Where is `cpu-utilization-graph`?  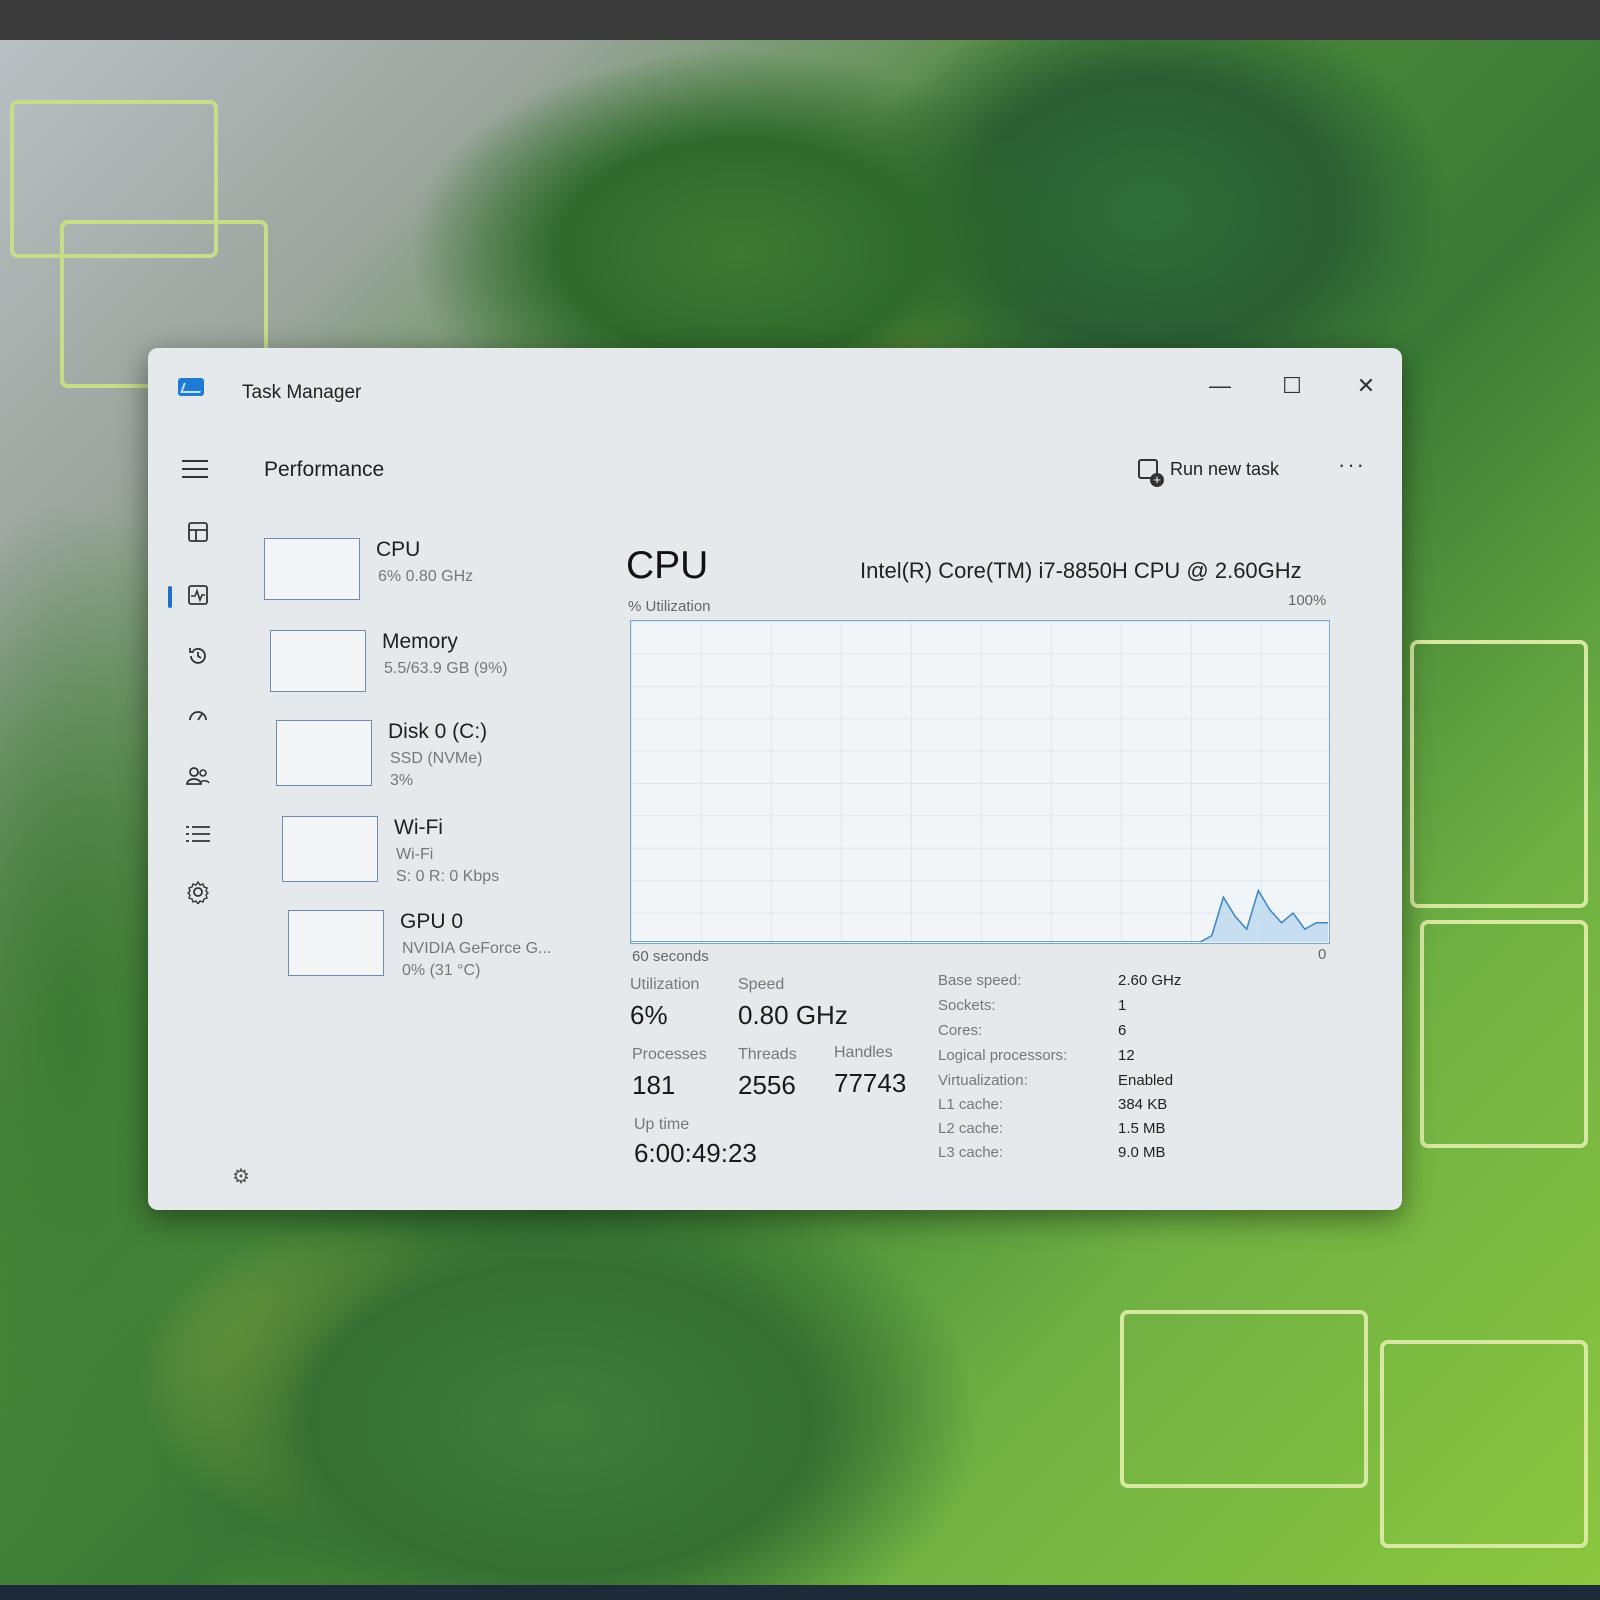 cpu-utilization-graph is located at coordinates (980, 782).